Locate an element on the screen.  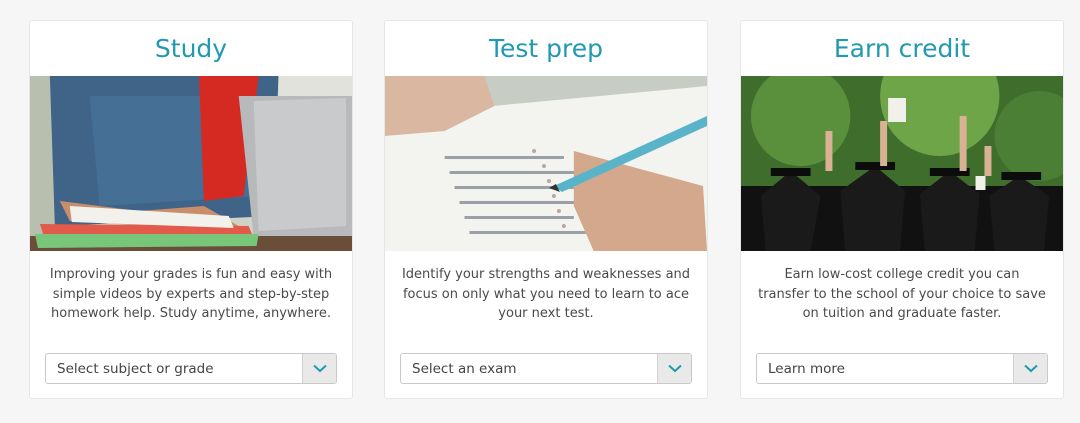
exam-select: Select an exam is located at coordinates (546, 368).